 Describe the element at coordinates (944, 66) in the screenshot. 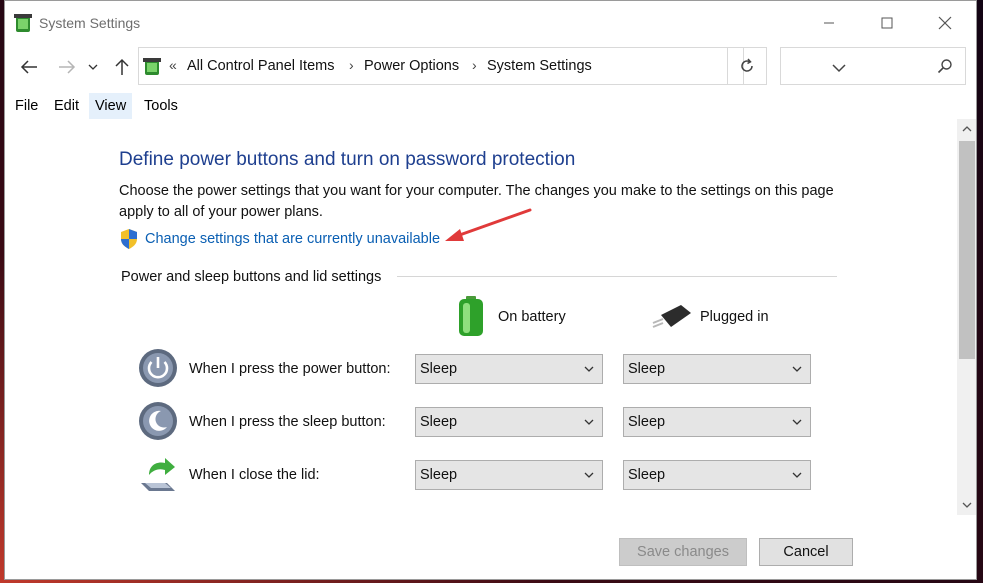

I see `search-icon` at that location.